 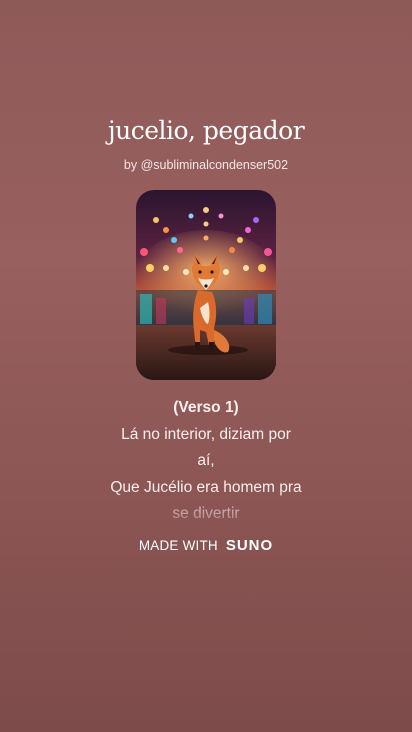 I want to click on artist-byline: by @subliminalcondenser502, so click(x=206, y=165).